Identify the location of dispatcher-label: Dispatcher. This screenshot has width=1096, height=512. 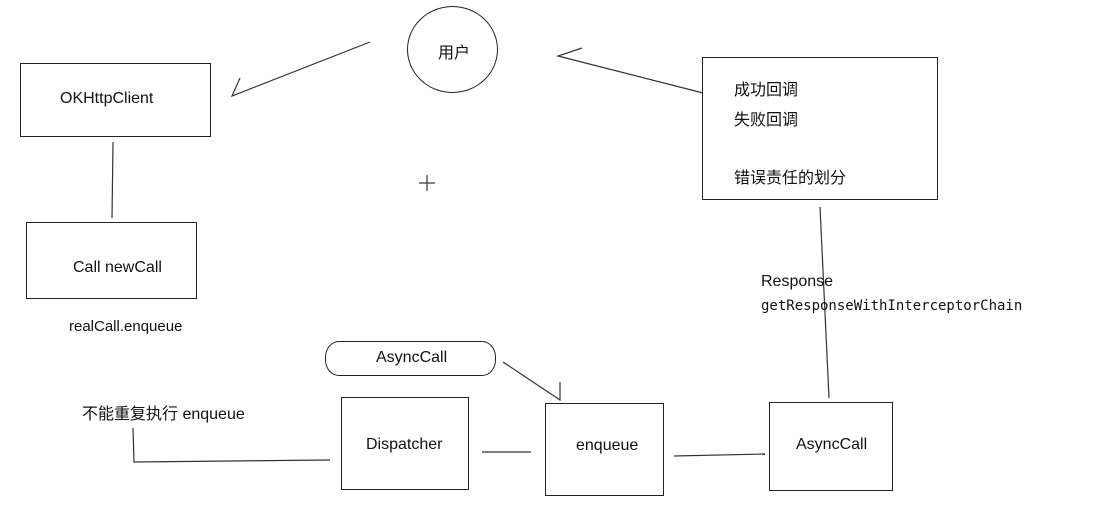
(404, 444).